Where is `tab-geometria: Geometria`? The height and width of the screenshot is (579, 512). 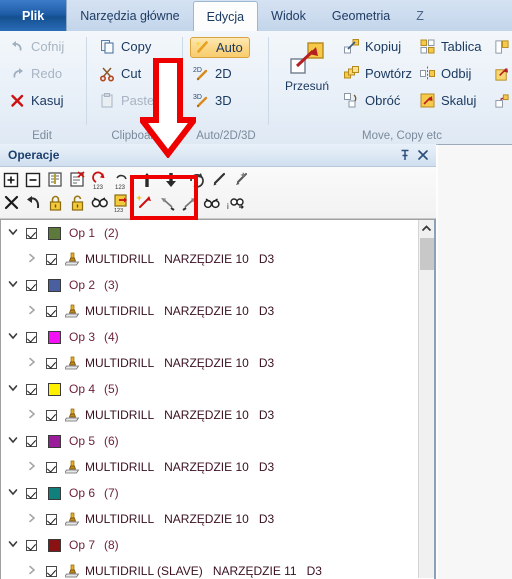 tab-geometria: Geometria is located at coordinates (361, 15).